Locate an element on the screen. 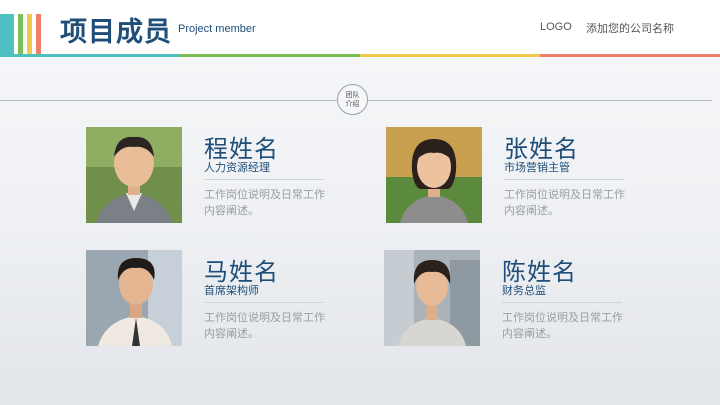  page-title: 项目成员 is located at coordinates (116, 32).